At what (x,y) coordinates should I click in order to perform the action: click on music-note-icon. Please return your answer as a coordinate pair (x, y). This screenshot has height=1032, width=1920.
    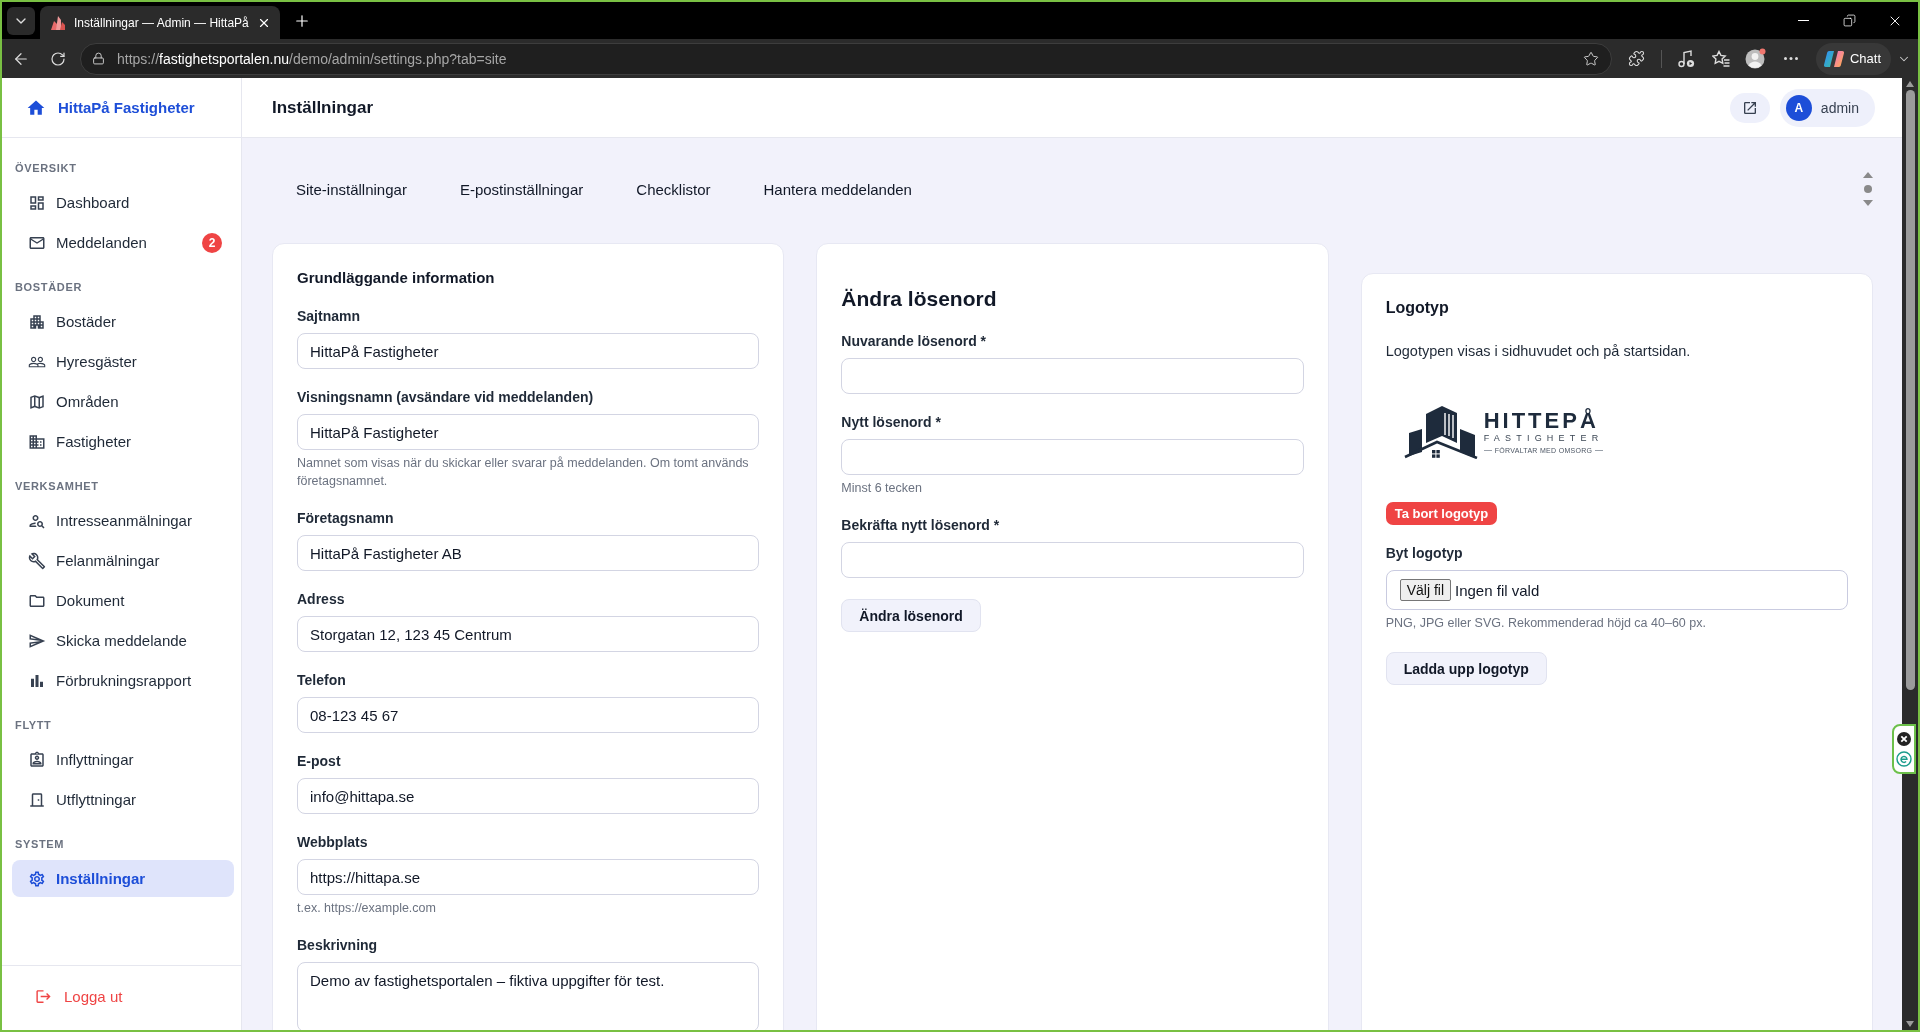
    Looking at the image, I should click on (1685, 58).